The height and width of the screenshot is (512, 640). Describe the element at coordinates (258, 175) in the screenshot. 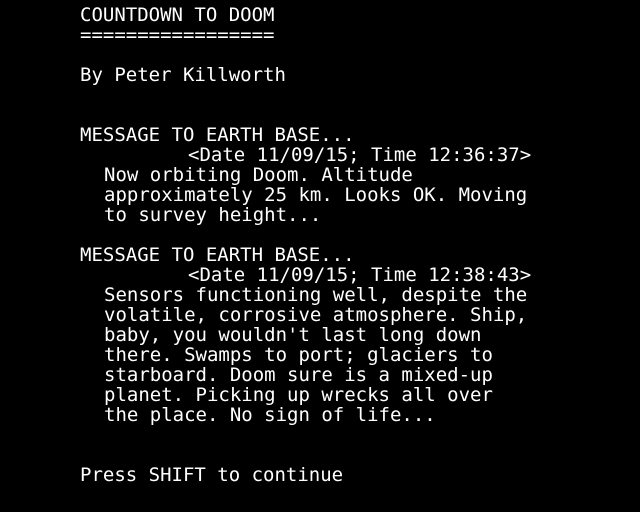

I see `message-body-line: Now orbiting Doom. Altitude` at that location.